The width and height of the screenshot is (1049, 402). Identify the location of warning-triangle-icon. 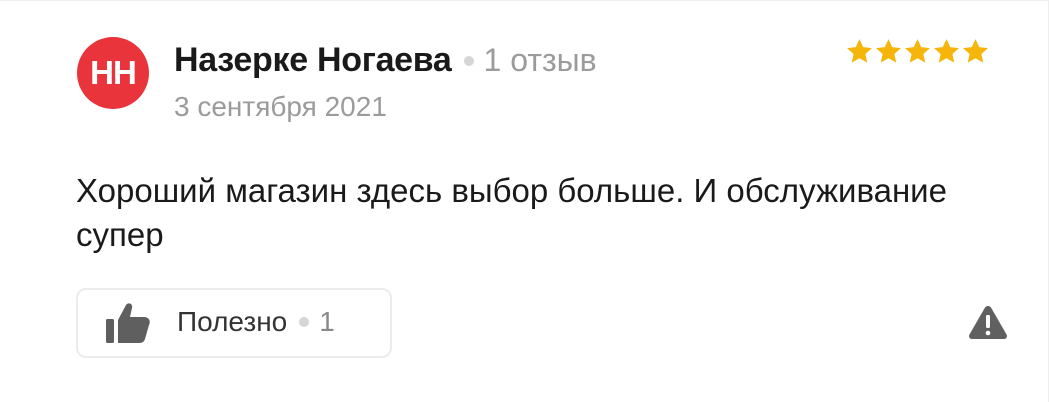
(988, 322).